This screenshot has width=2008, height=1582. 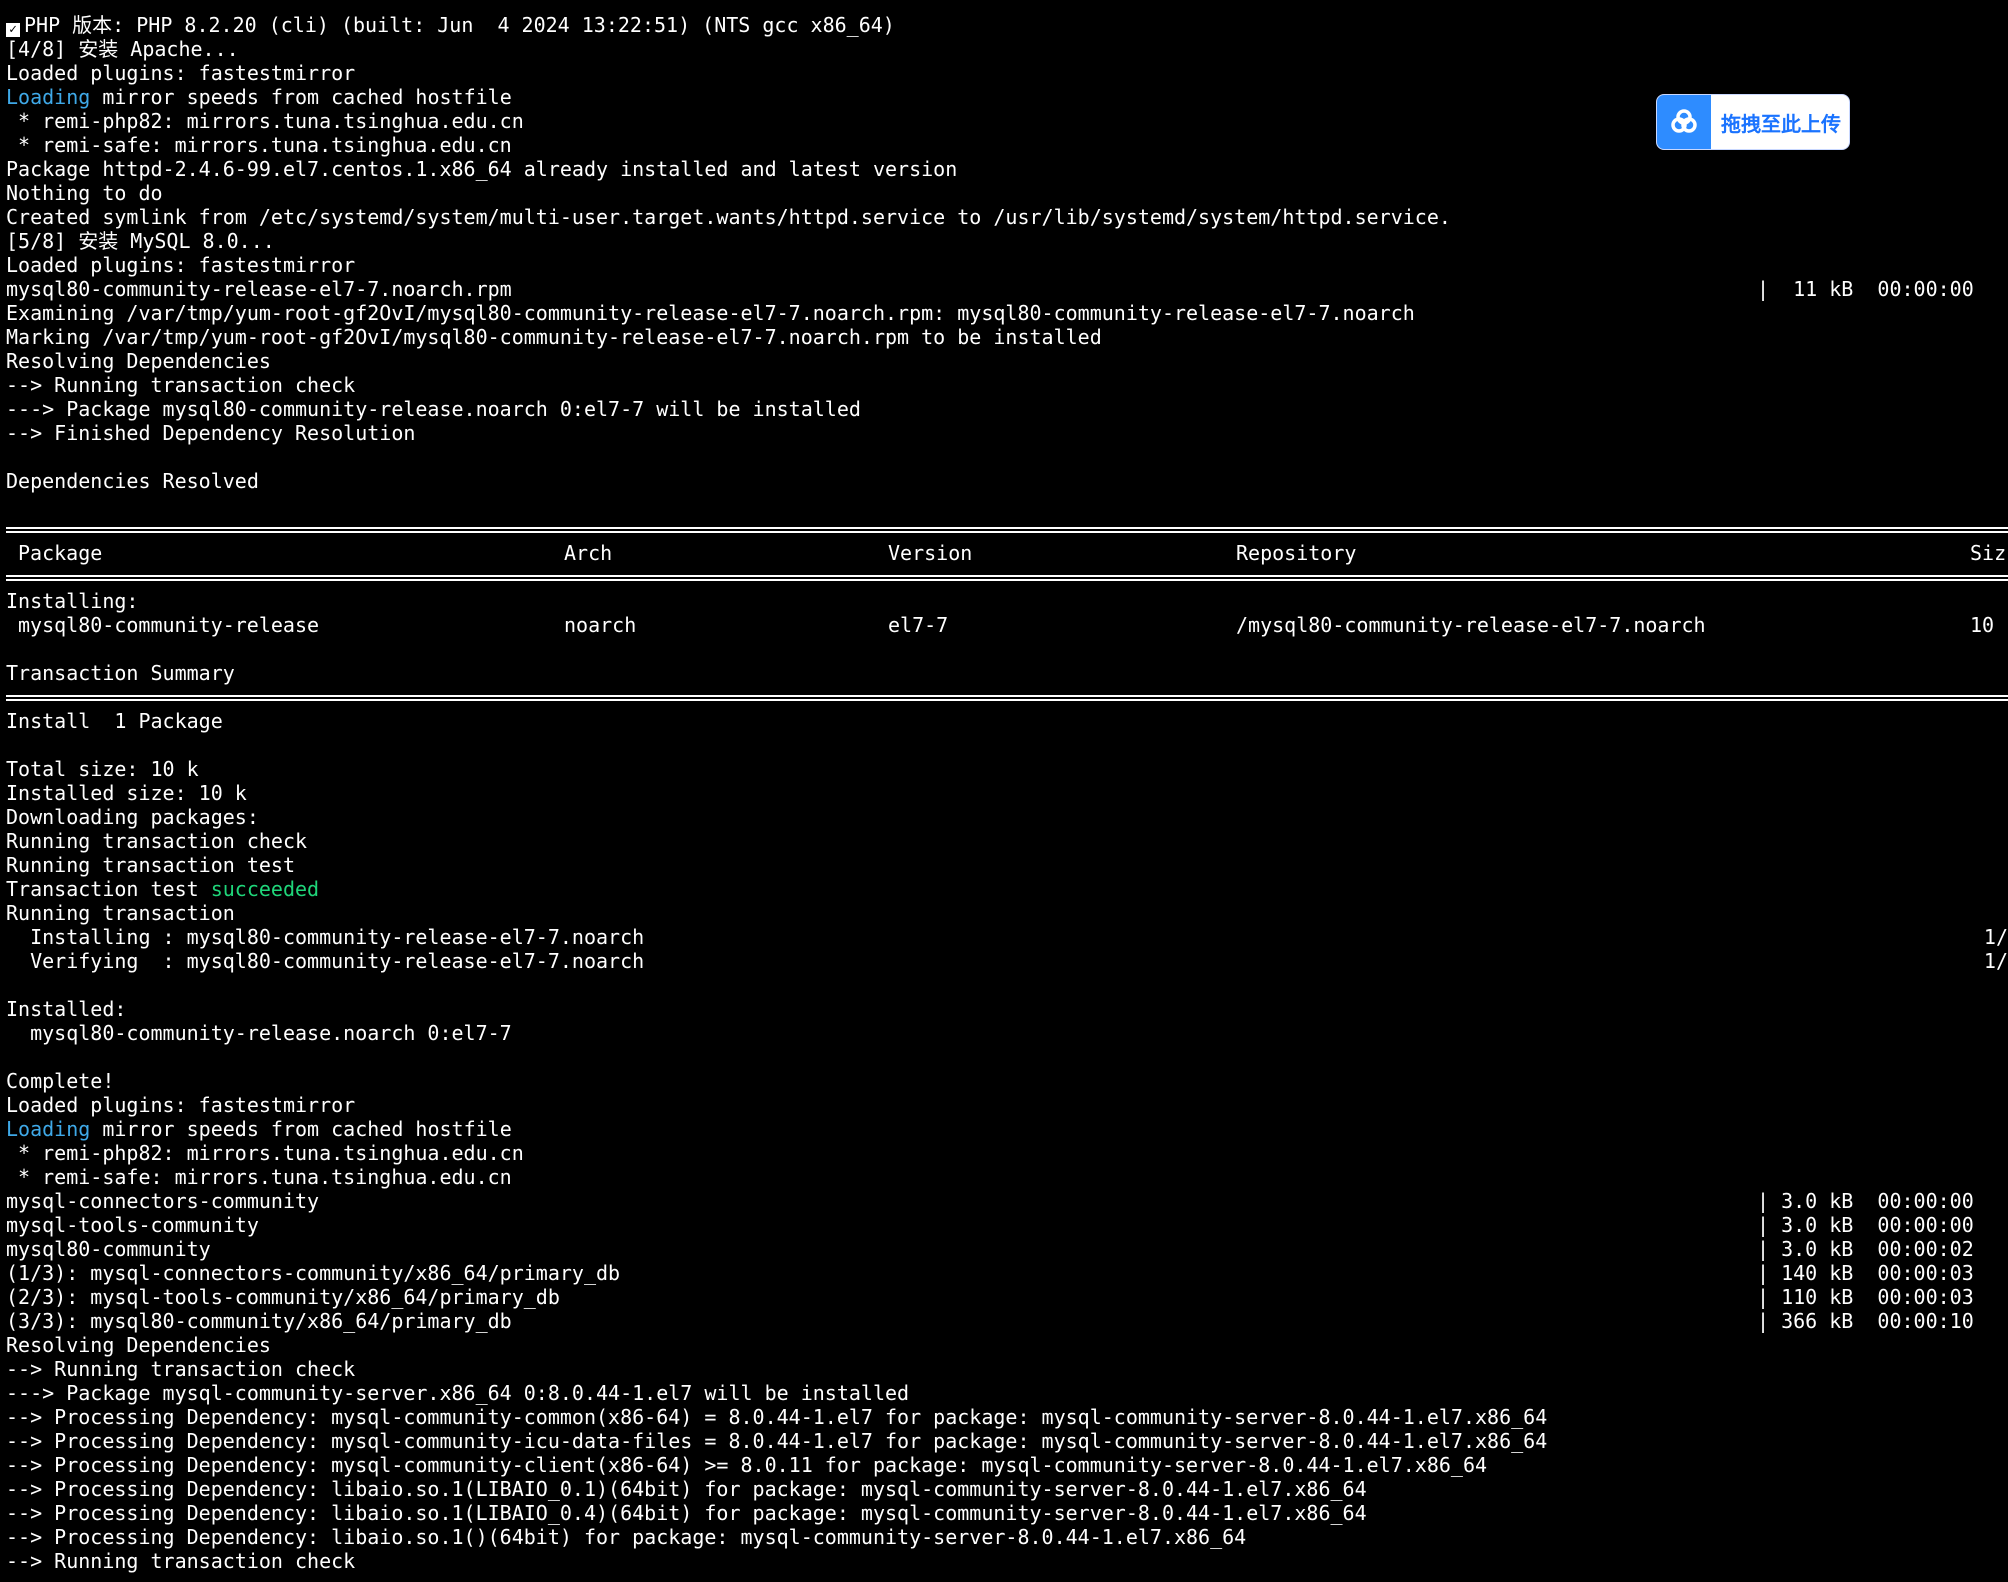 What do you see at coordinates (1004, 697) in the screenshot?
I see `table-separator` at bounding box center [1004, 697].